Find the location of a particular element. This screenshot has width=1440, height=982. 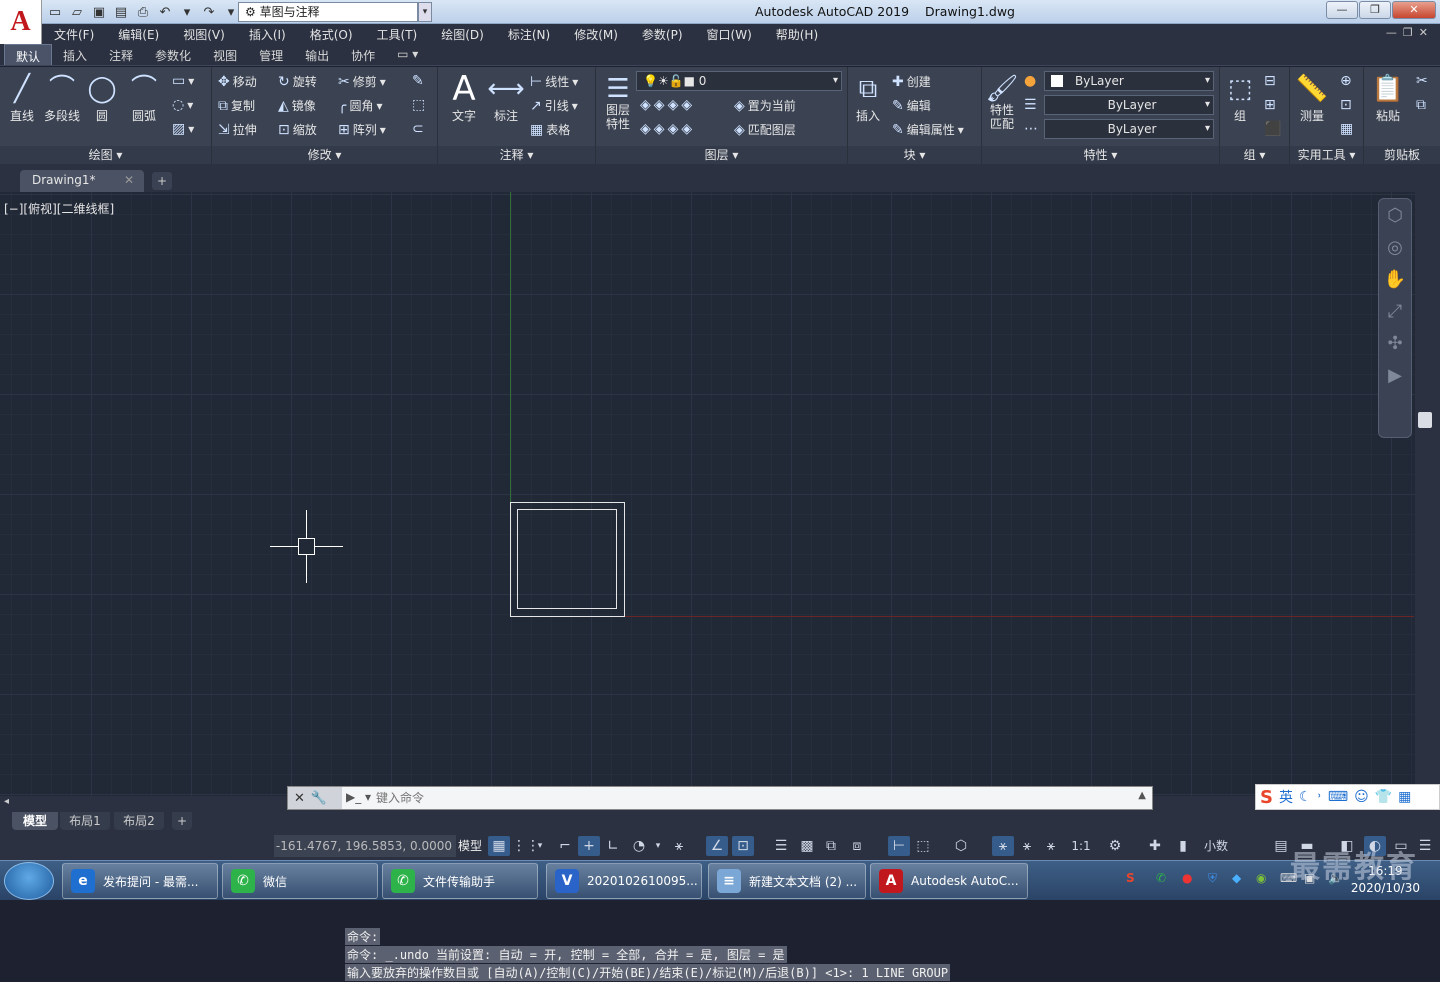

snap-icon: ⋮⋮ is located at coordinates (526, 846).